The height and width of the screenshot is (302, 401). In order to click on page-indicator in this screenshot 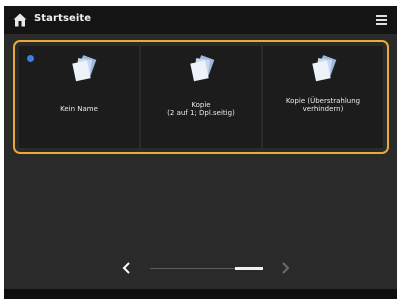, I will do `click(249, 268)`.